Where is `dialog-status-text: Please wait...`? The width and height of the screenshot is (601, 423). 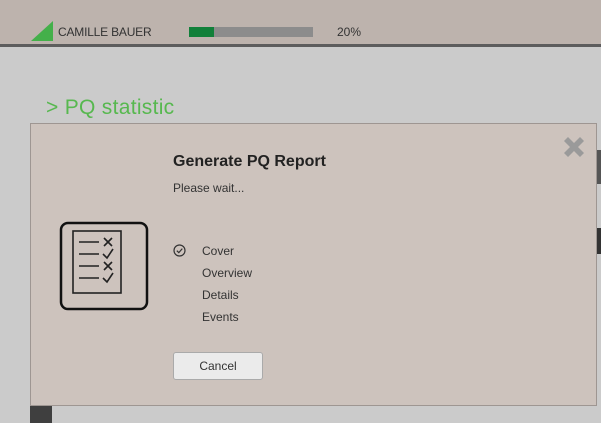
dialog-status-text: Please wait... is located at coordinates (209, 188).